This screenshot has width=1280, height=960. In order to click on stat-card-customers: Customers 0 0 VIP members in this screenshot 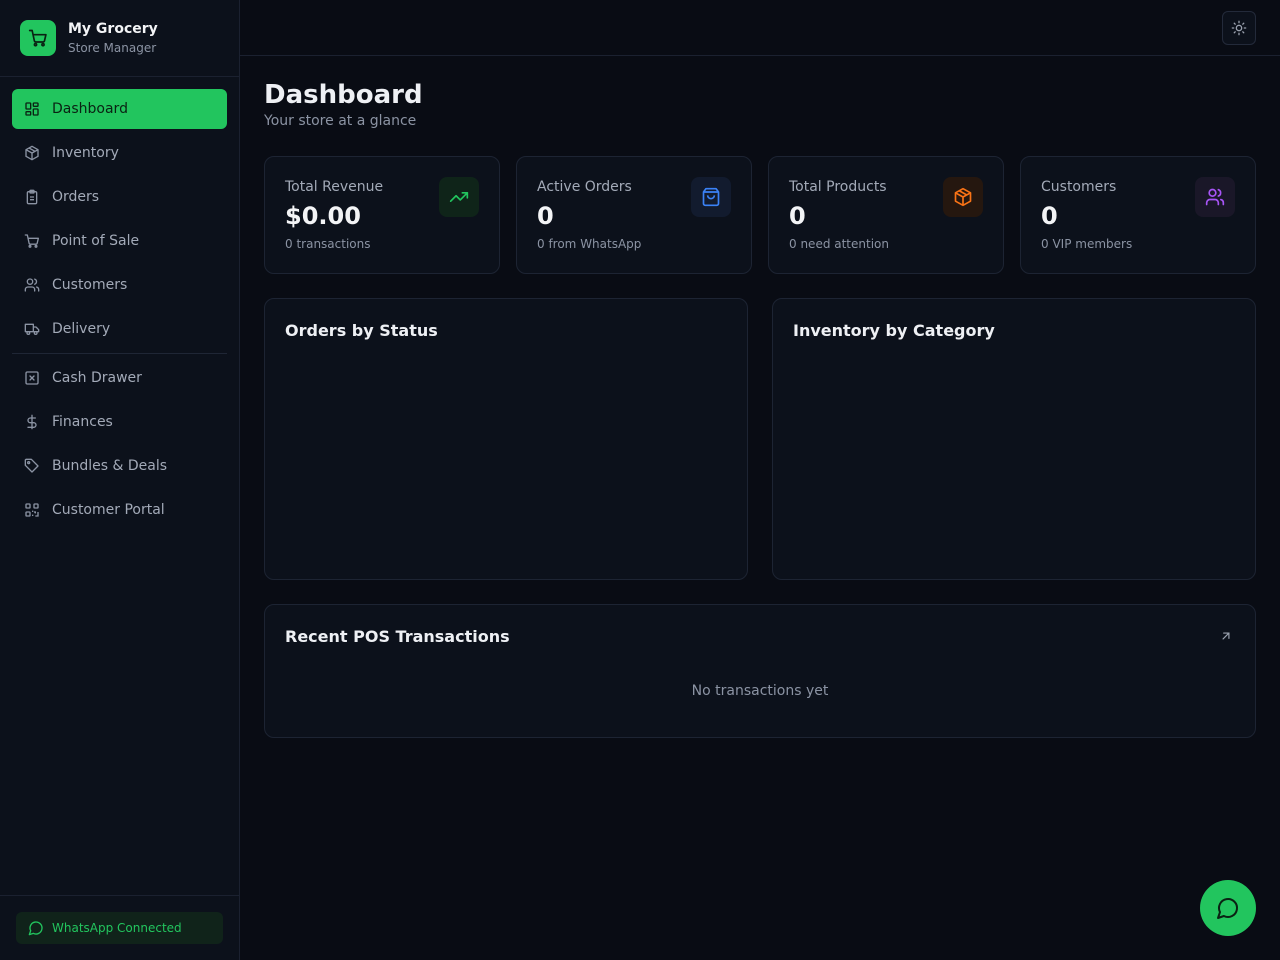, I will do `click(1138, 215)`.